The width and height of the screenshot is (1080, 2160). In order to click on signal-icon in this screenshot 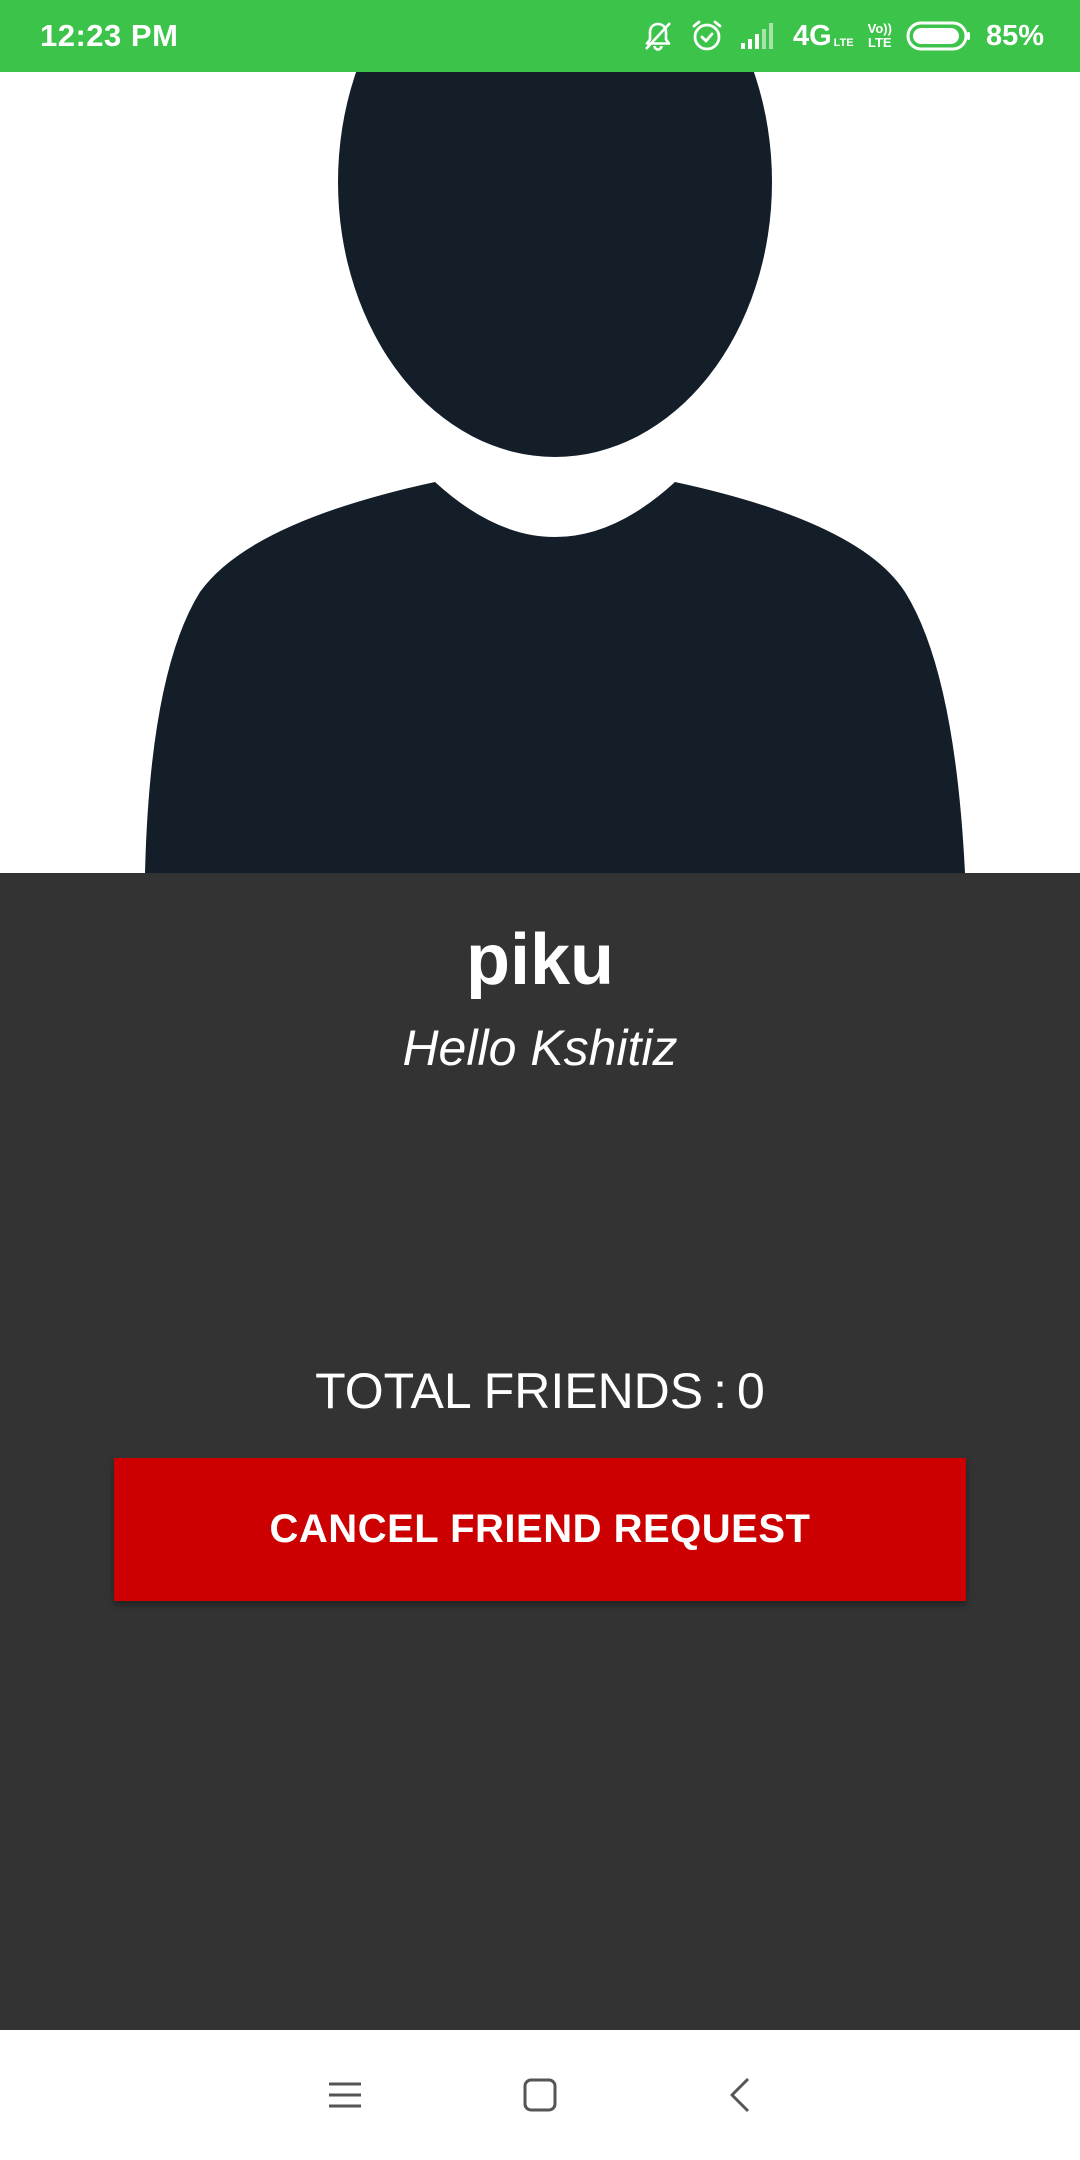, I will do `click(759, 36)`.